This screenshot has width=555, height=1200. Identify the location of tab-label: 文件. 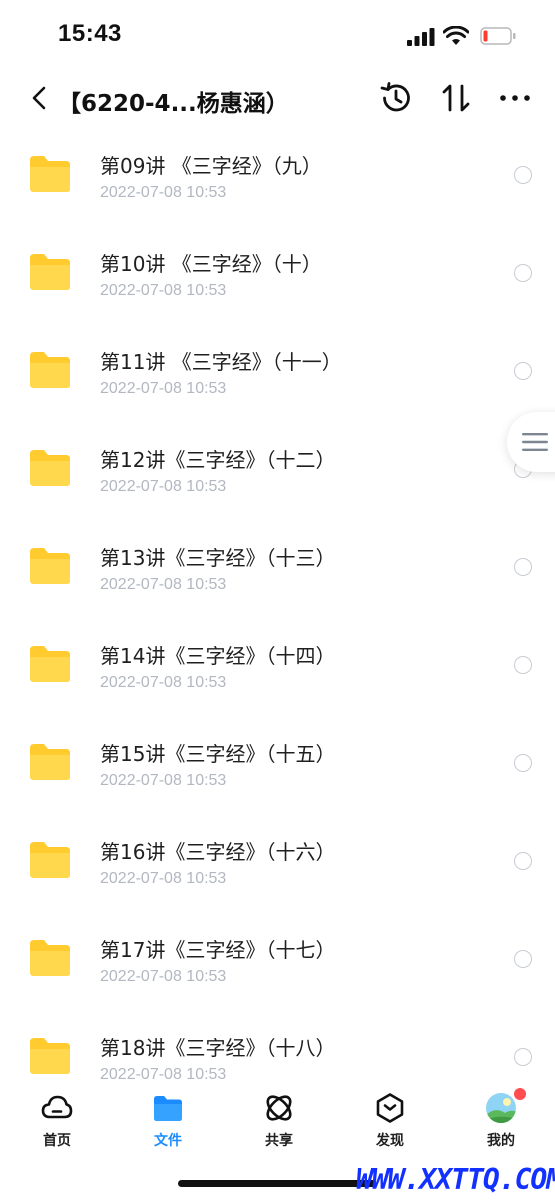
(168, 1141).